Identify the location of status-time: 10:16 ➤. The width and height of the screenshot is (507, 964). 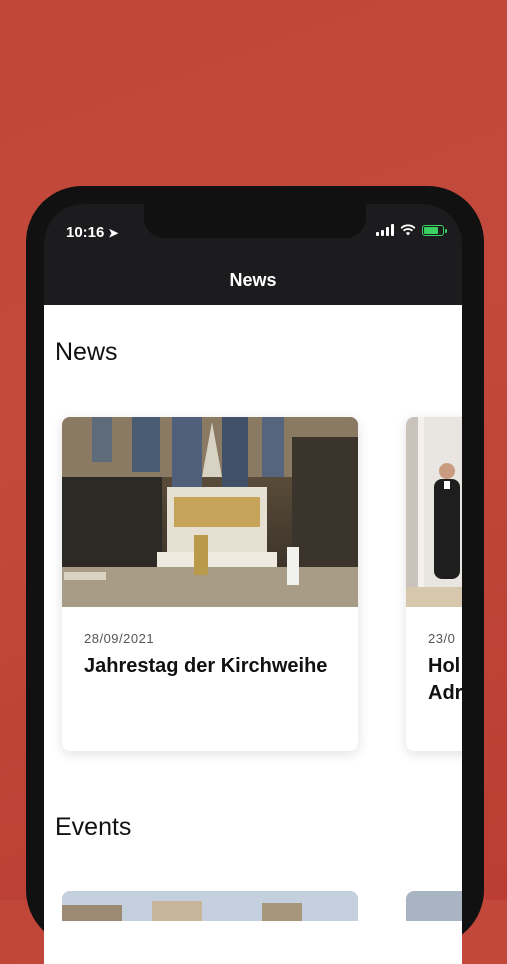
(92, 232).